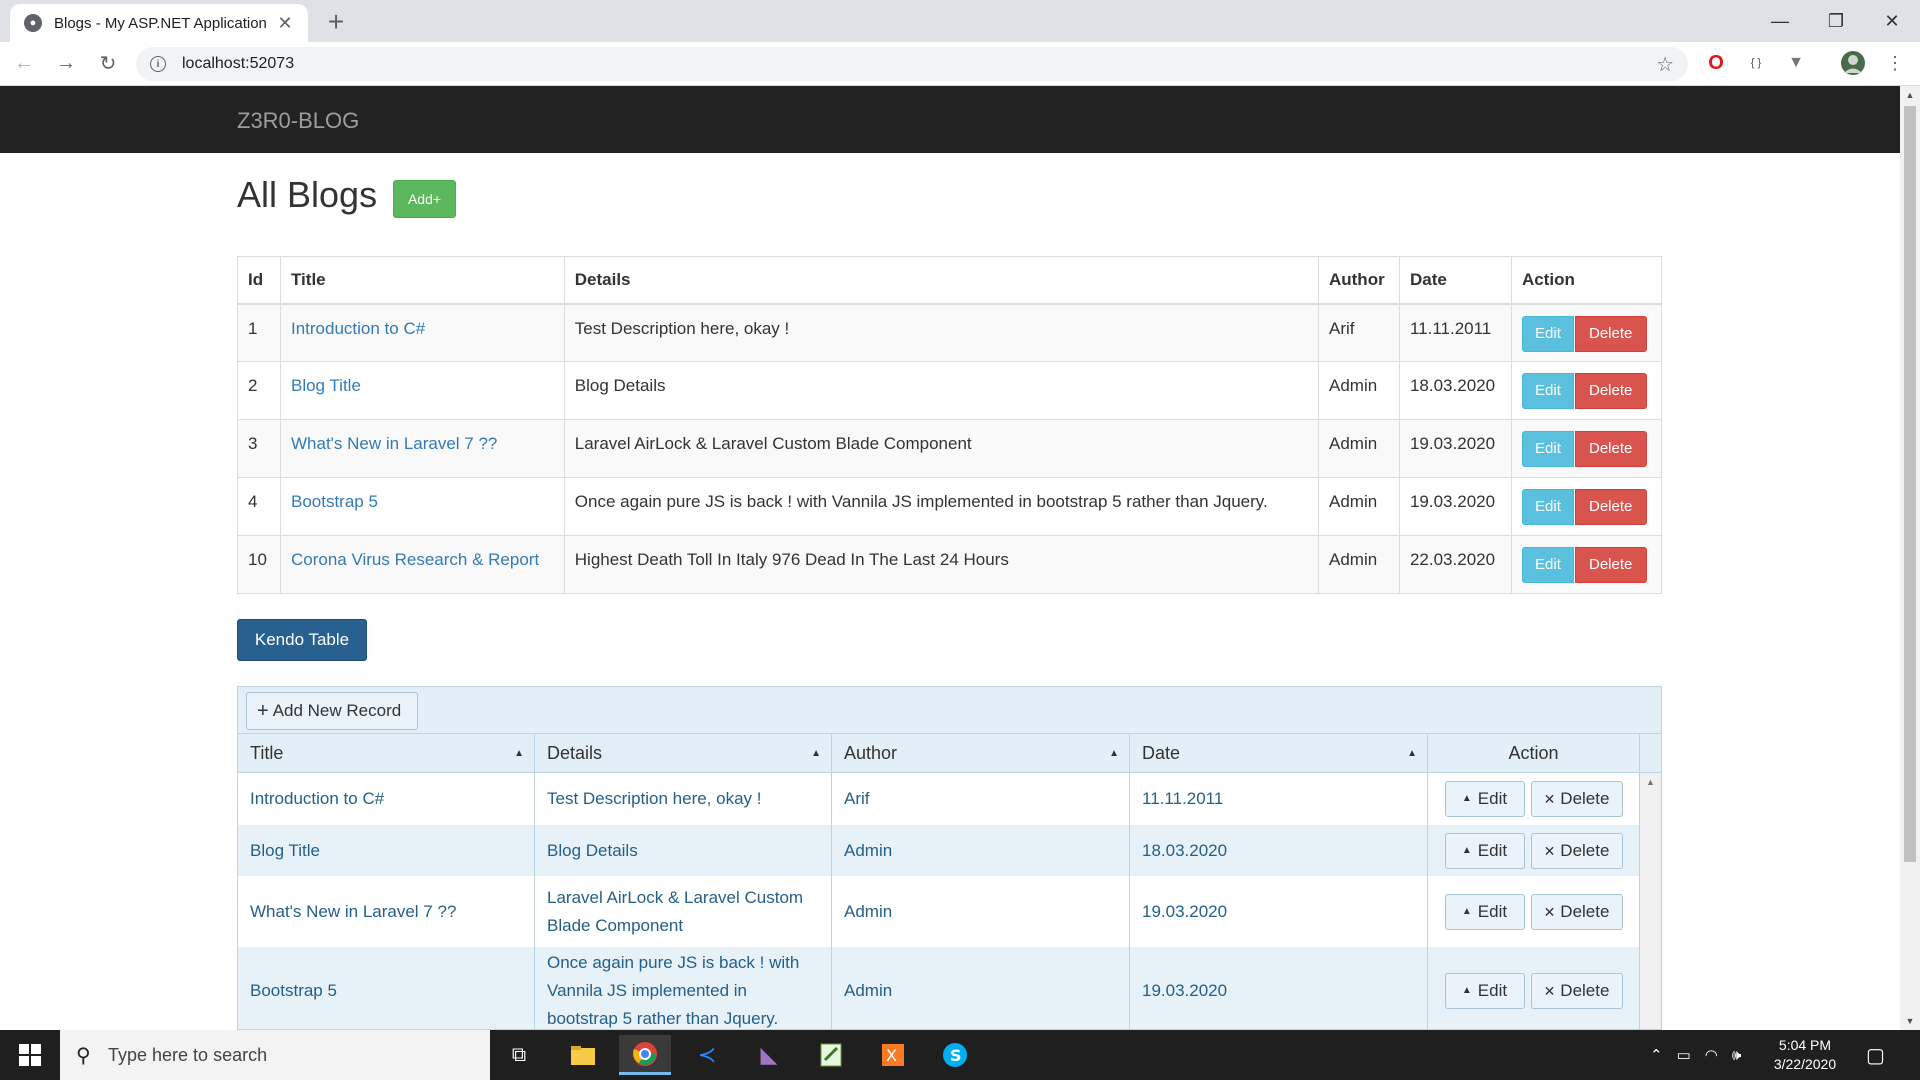 This screenshot has width=1920, height=1080. I want to click on blog-title-link: Bootstrap 5, so click(334, 501).